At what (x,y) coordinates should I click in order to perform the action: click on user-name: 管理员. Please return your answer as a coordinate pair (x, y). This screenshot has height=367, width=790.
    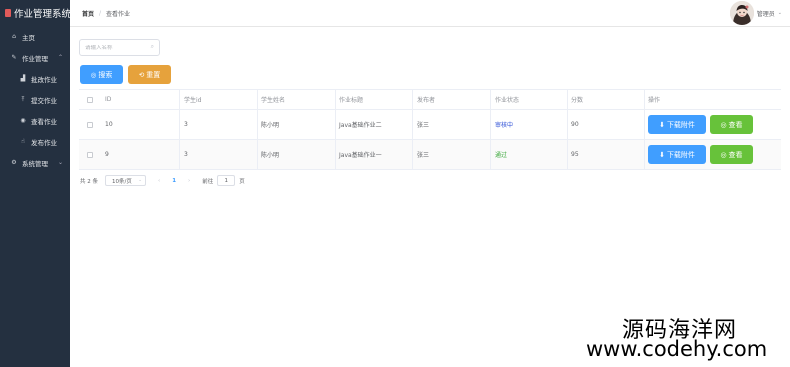
    Looking at the image, I should click on (766, 13).